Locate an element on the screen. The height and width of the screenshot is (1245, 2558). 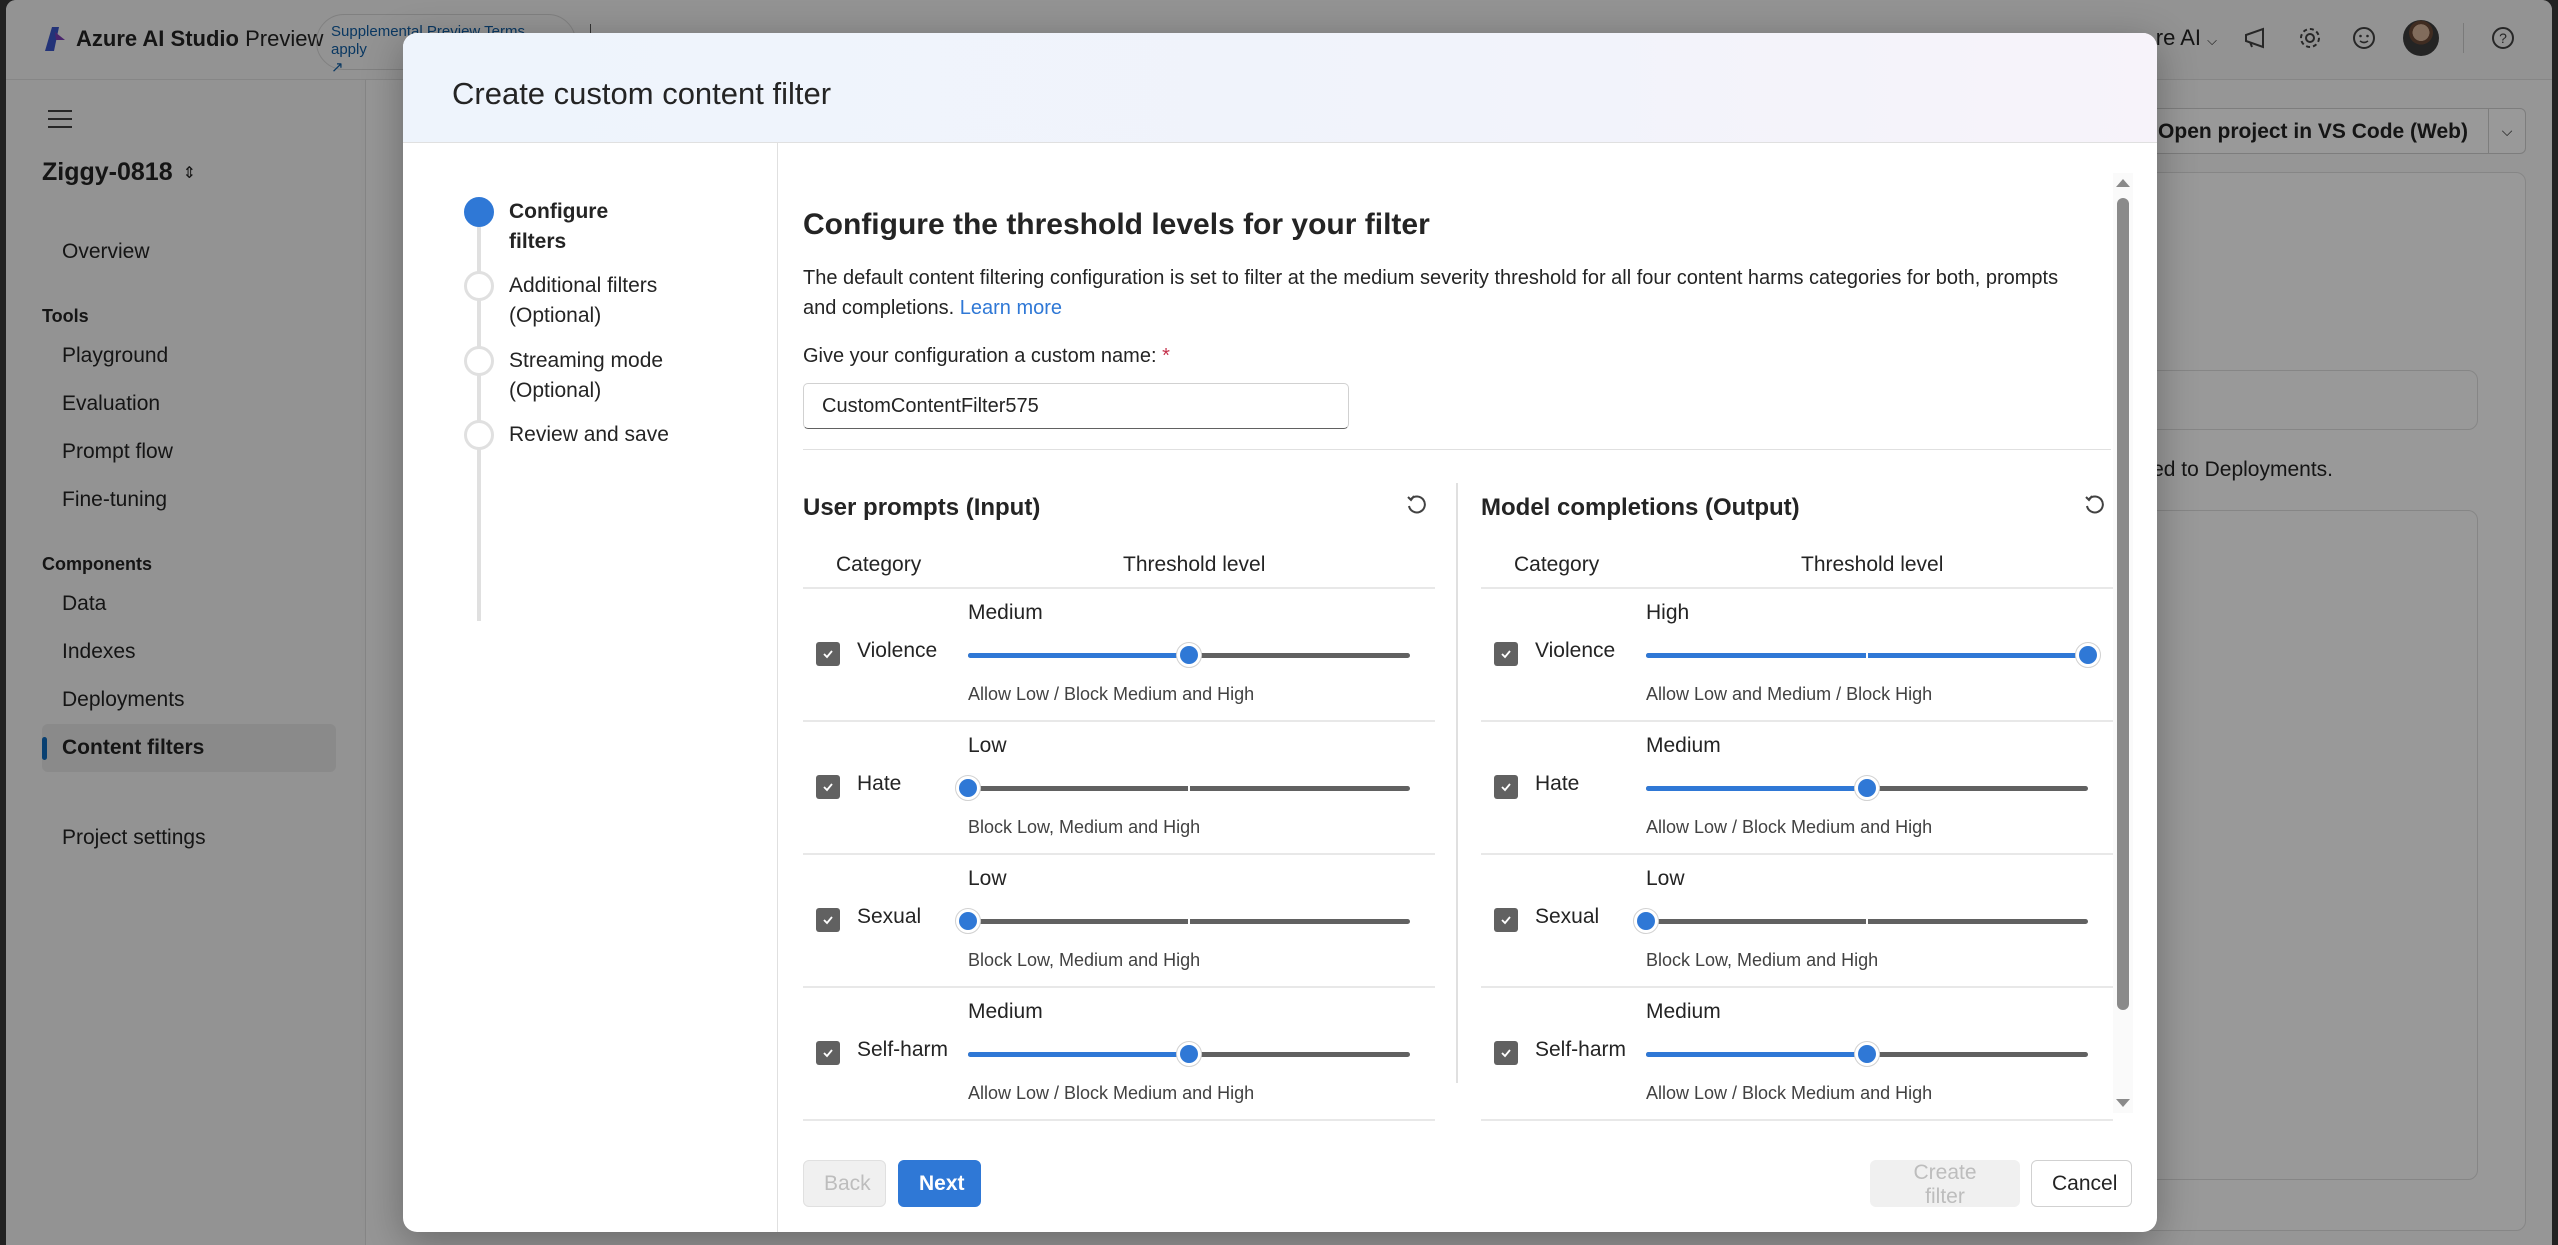
scroll-down-icon is located at coordinates (2123, 1103).